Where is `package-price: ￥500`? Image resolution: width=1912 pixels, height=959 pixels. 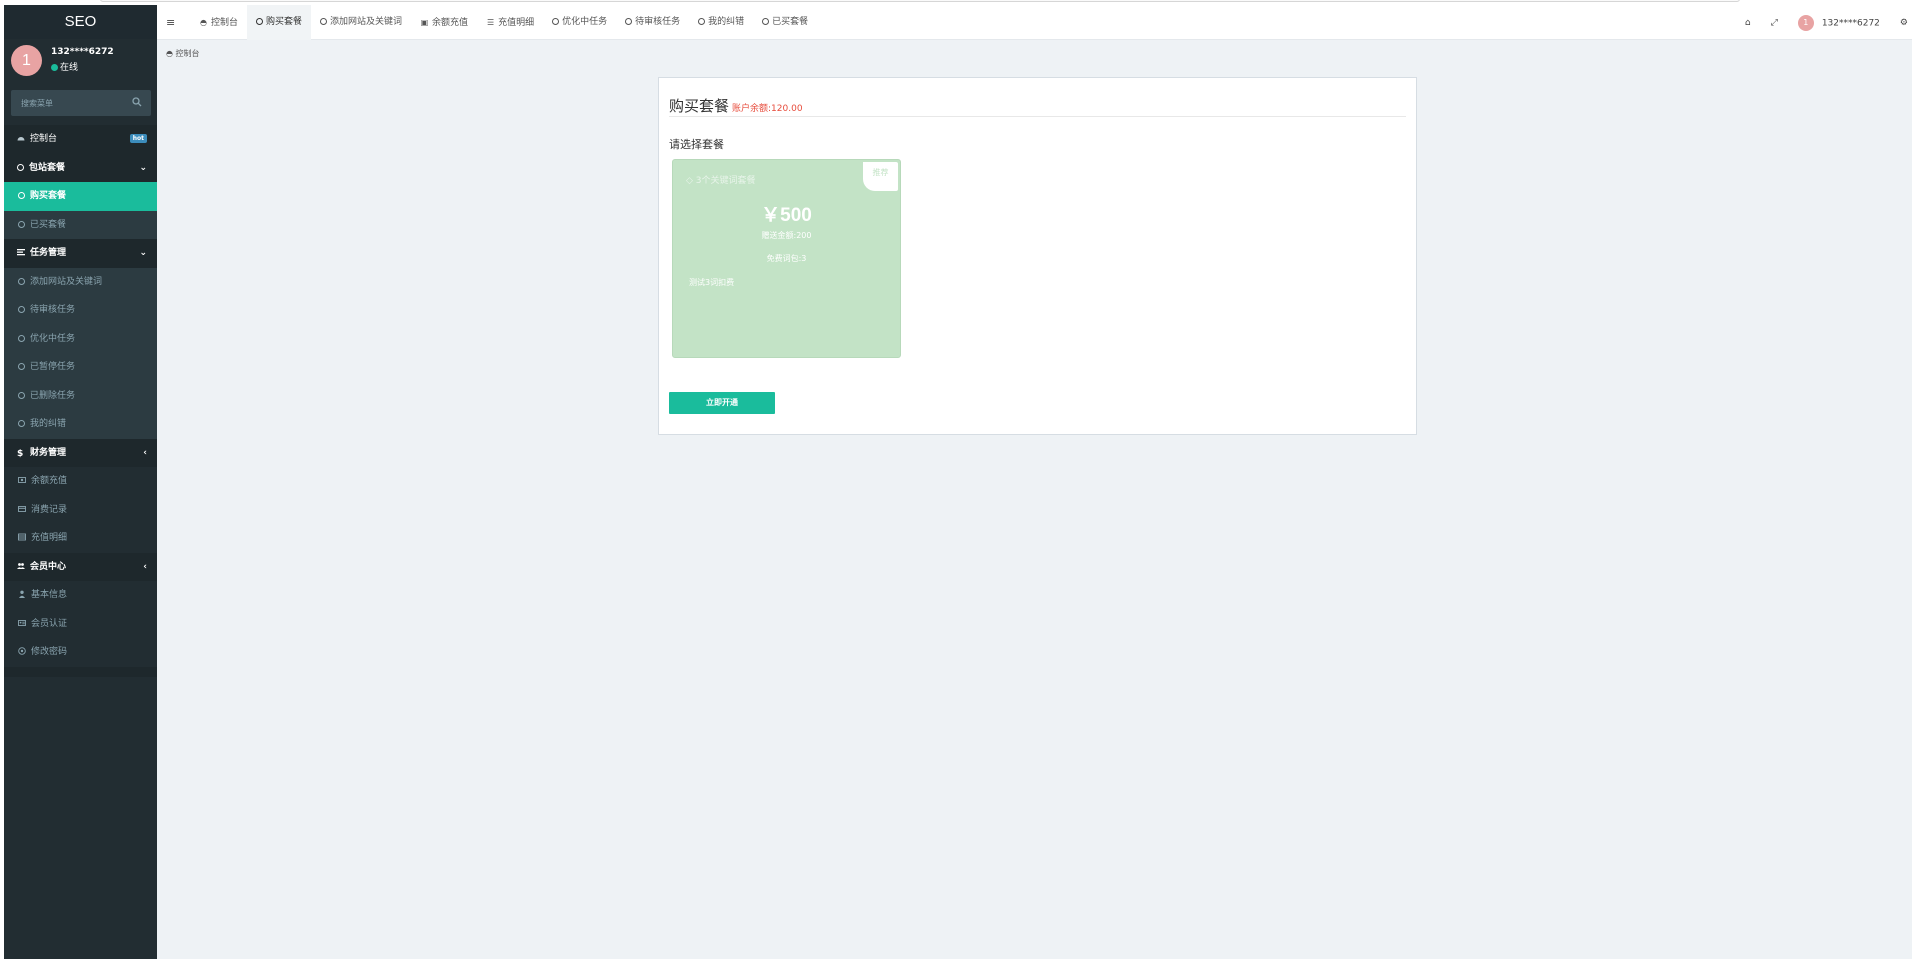 package-price: ￥500 is located at coordinates (786, 215).